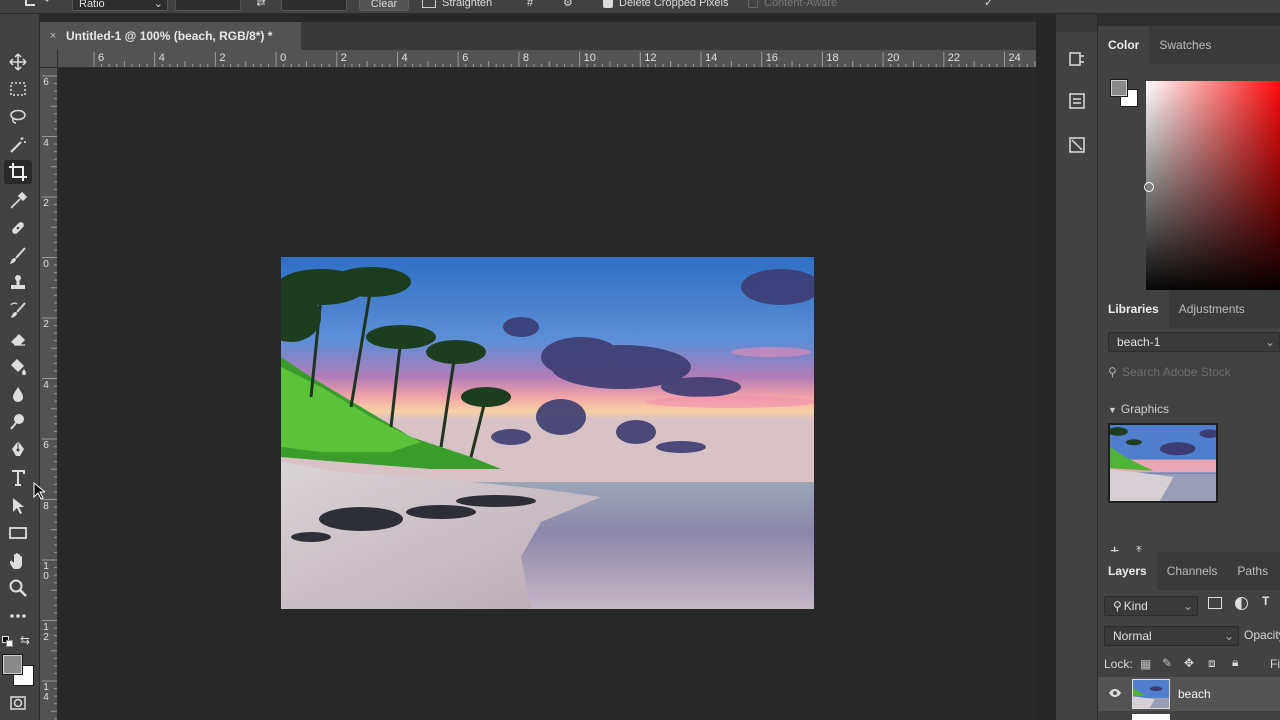  Describe the element at coordinates (18, 339) in the screenshot. I see `eraser-icon` at that location.